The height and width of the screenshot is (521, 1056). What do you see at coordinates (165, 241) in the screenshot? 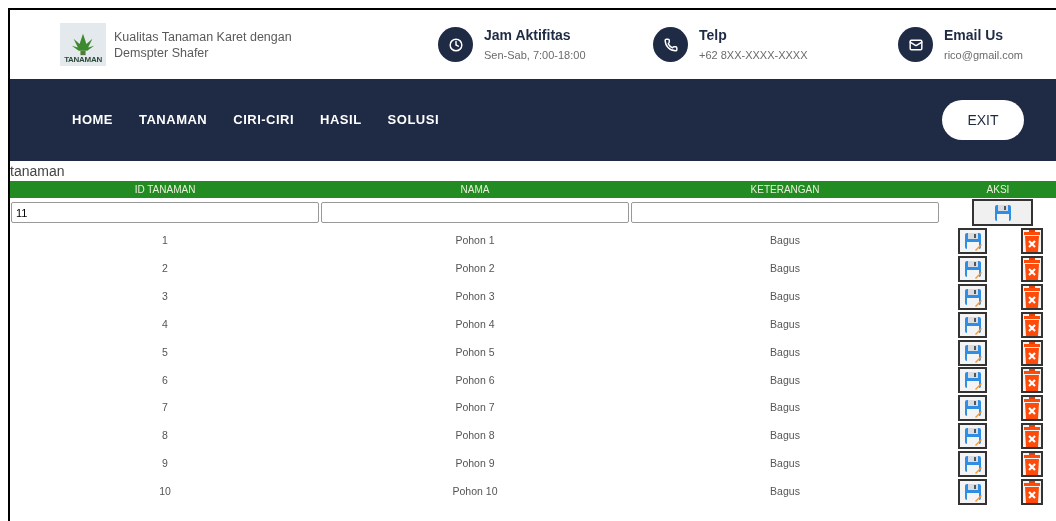
I see `table-cell-text: 1` at bounding box center [165, 241].